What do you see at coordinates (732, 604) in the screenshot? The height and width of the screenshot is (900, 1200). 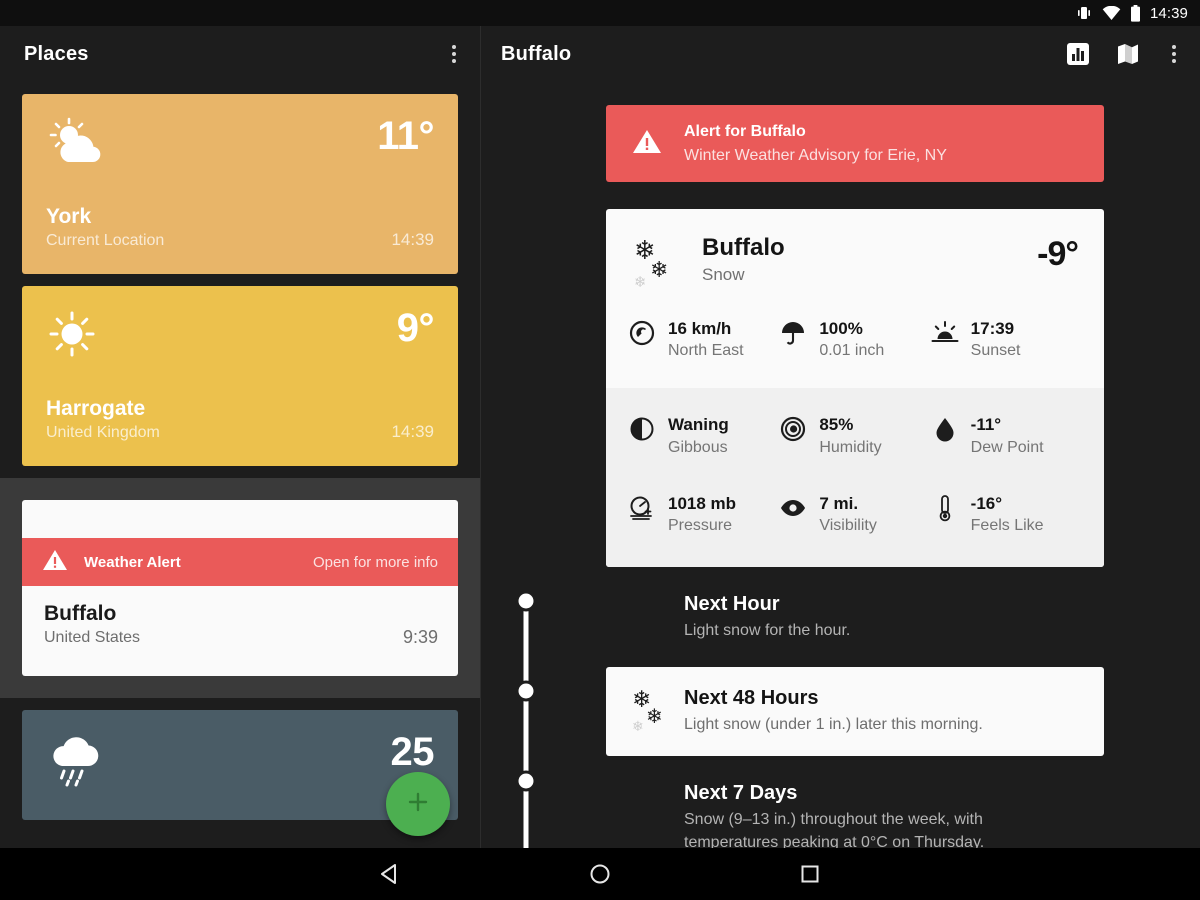 I see `forecast-title: Next Hour` at bounding box center [732, 604].